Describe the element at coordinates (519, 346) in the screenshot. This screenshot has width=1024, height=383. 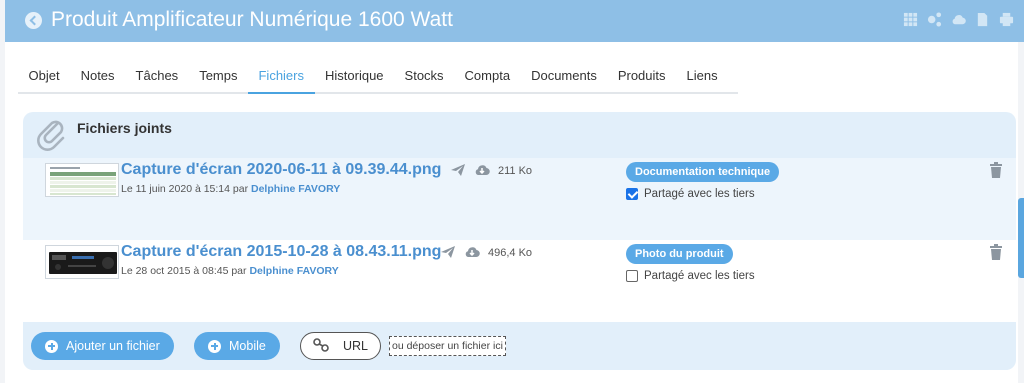
I see `attachments-actions: Ajouter un fichier Mobile URL` at that location.